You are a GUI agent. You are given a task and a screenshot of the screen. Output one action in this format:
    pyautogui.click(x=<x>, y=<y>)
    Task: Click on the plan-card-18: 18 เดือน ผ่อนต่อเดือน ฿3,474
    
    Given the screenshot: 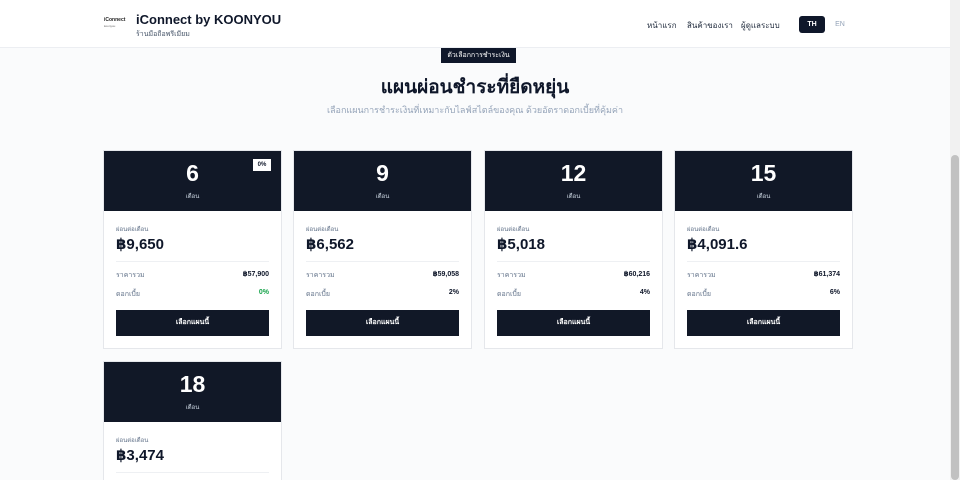 What is the action you would take?
    pyautogui.click(x=192, y=420)
    